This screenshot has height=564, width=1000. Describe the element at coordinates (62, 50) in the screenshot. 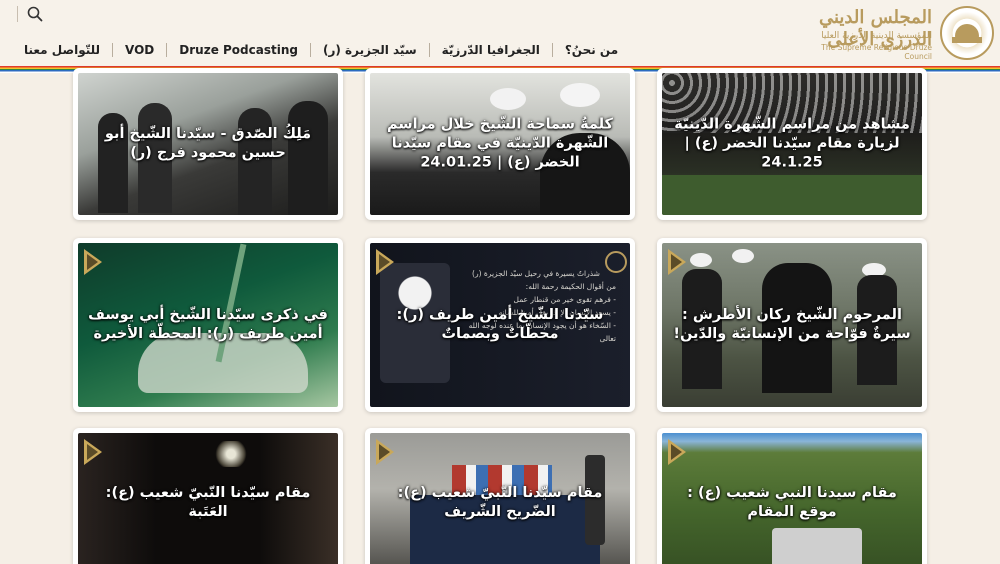

I see `nav-contact-us: للتّواصل معنا` at that location.